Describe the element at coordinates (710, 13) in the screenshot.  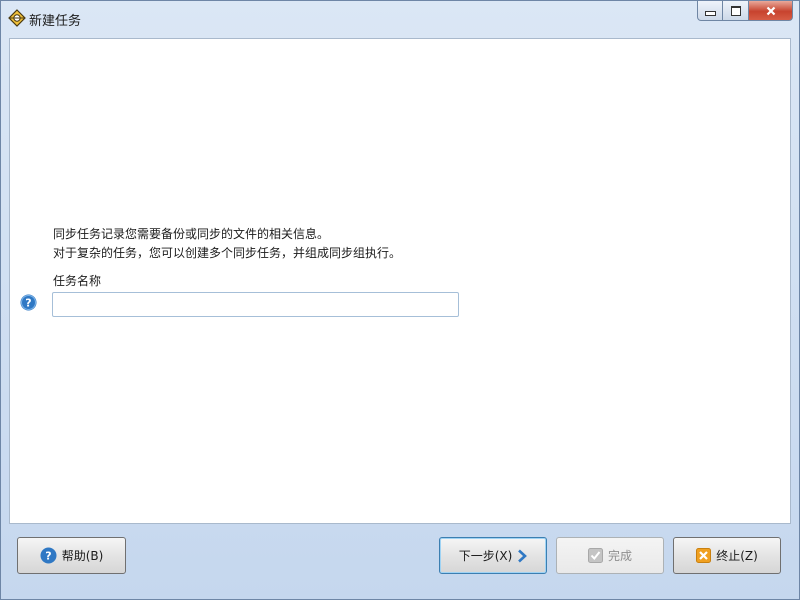
I see `minimize-icon` at that location.